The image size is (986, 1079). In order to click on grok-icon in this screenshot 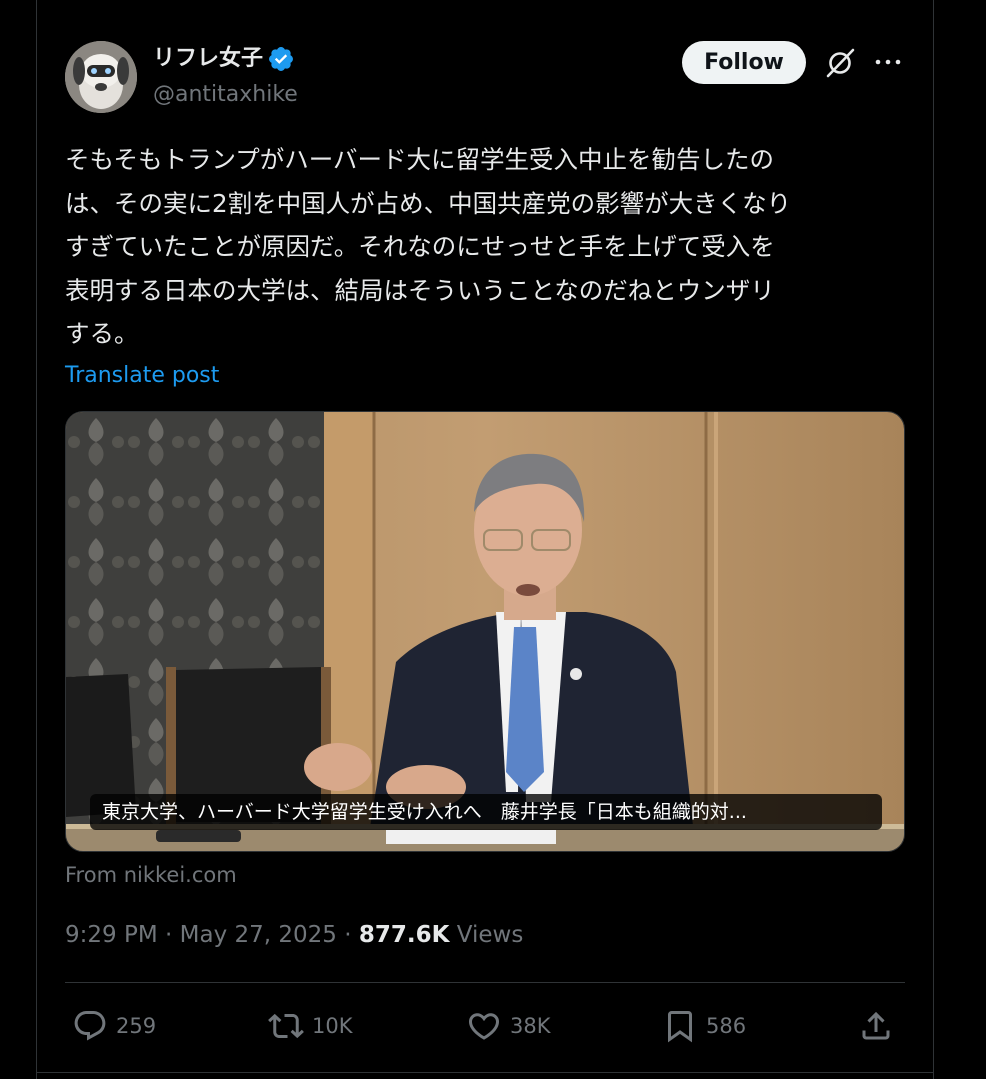, I will do `click(840, 63)`.